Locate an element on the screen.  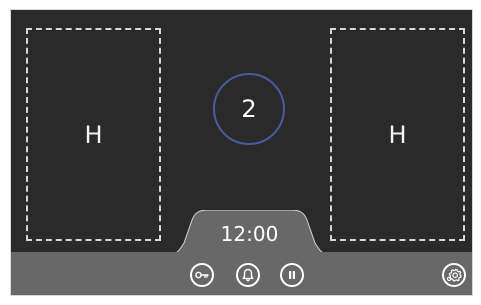
settings-button is located at coordinates (454, 275).